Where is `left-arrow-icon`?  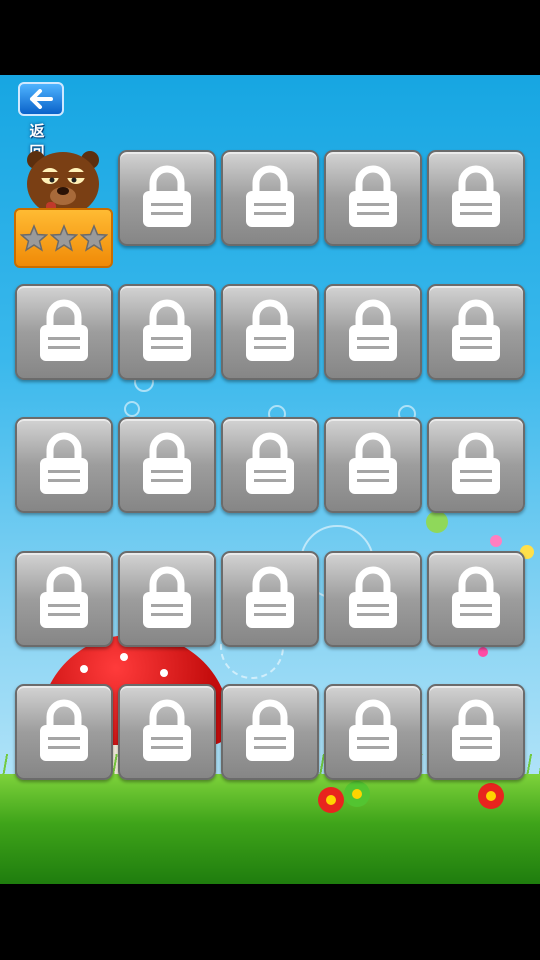
left-arrow-icon is located at coordinates (41, 99).